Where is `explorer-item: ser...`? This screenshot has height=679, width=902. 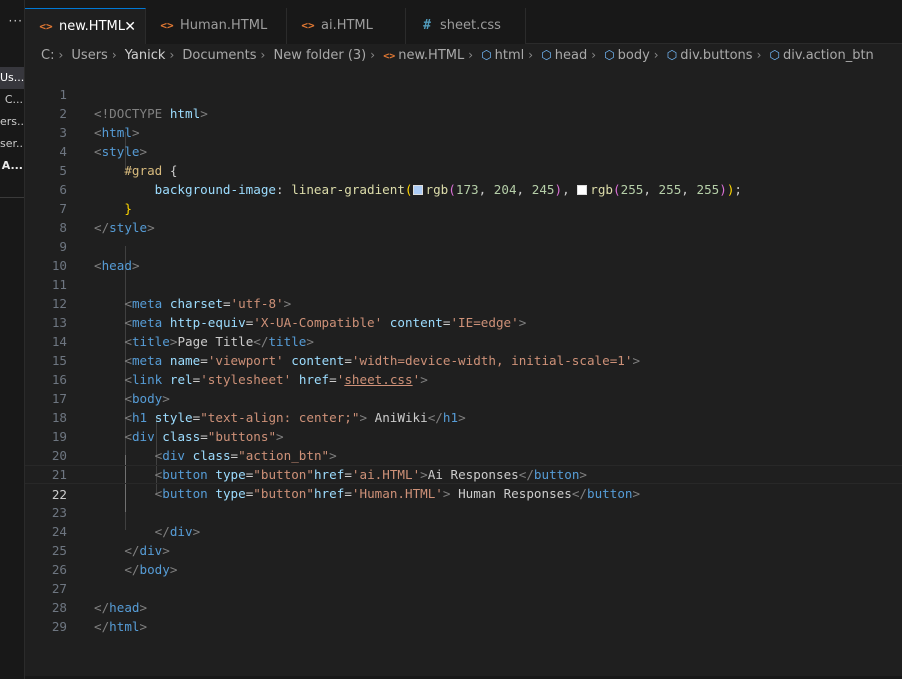
explorer-item: ser... is located at coordinates (12, 144).